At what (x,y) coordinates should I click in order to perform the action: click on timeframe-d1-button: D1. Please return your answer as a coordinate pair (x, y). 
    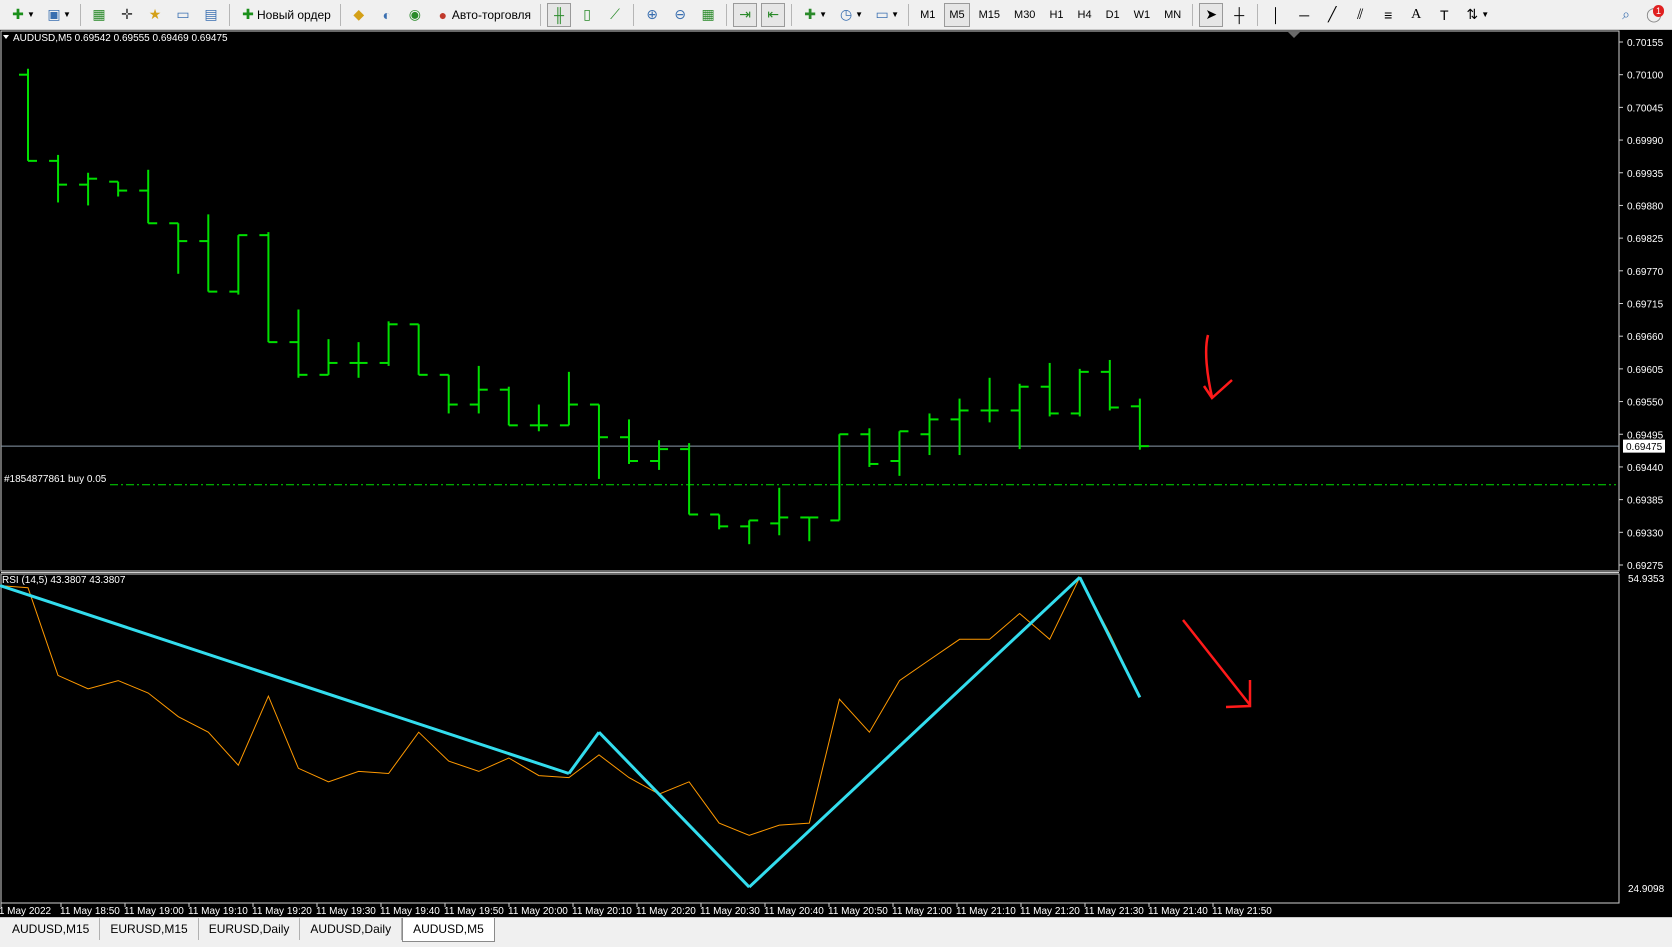
    Looking at the image, I should click on (1113, 15).